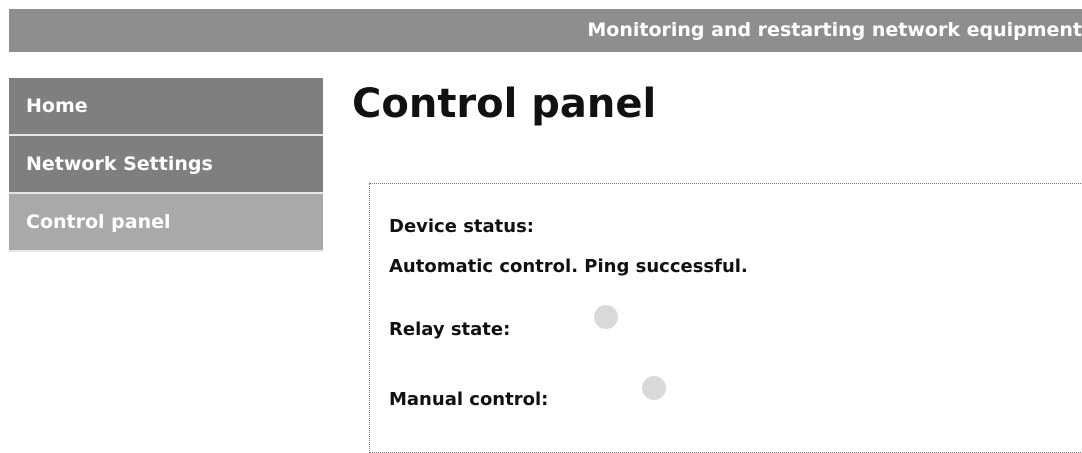 The image size is (1082, 453). What do you see at coordinates (469, 399) in the screenshot?
I see `manual-control-label: Manual control:` at bounding box center [469, 399].